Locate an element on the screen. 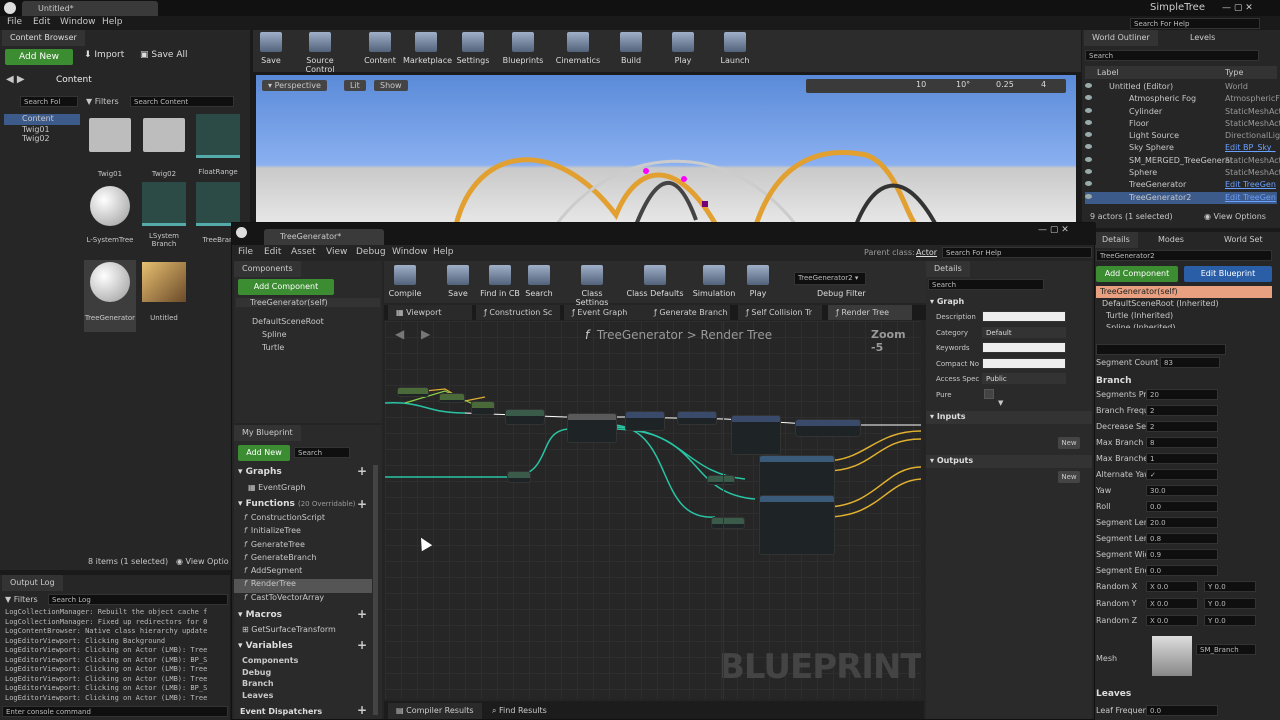 This screenshot has width=1280, height=720. toolbar-marketplace-button: Marketplace is located at coordinates (427, 47).